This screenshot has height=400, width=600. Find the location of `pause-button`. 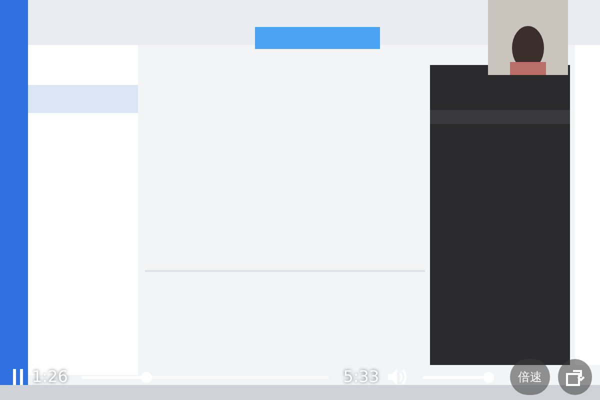

pause-button is located at coordinates (18, 377).